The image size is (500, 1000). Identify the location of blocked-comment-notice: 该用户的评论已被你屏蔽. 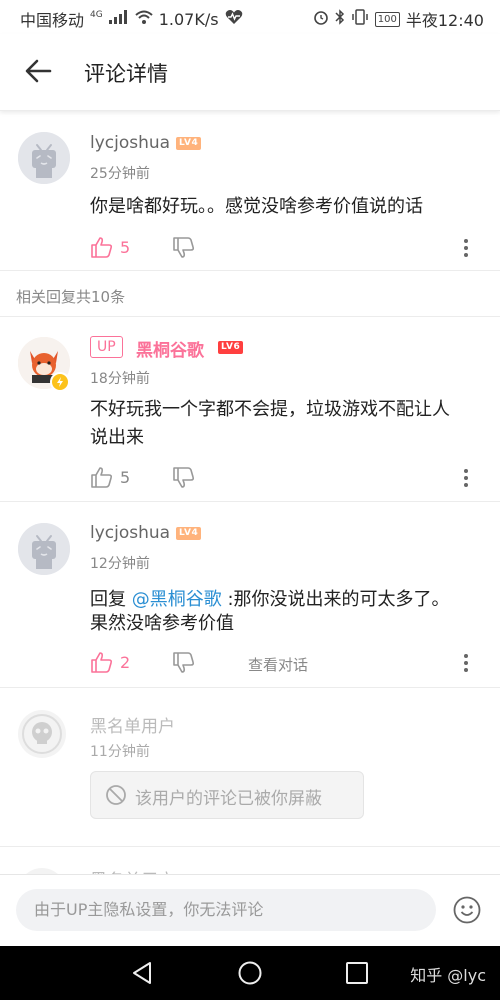
(227, 795).